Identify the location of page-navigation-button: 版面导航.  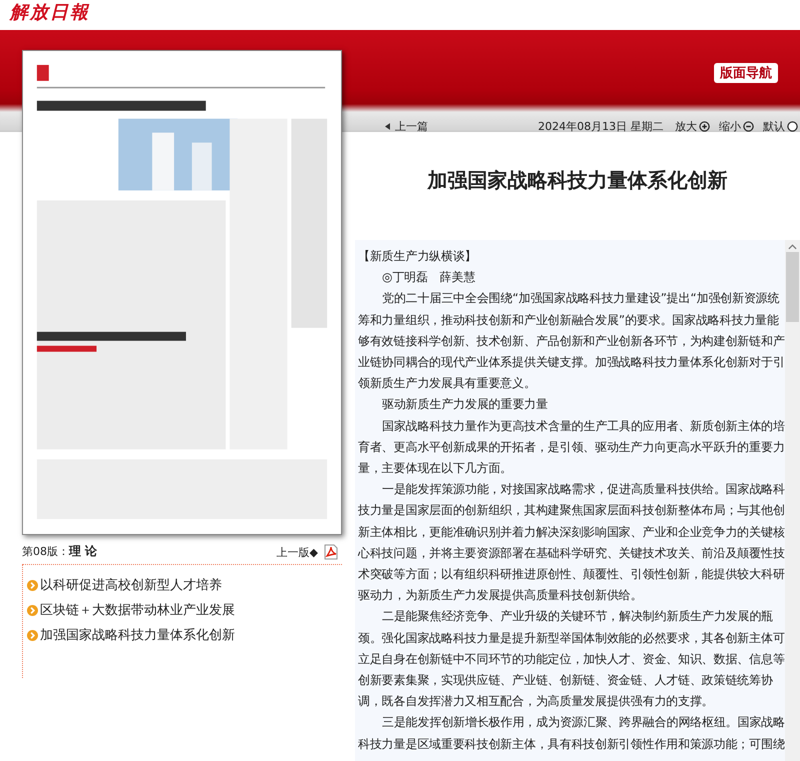
(746, 73).